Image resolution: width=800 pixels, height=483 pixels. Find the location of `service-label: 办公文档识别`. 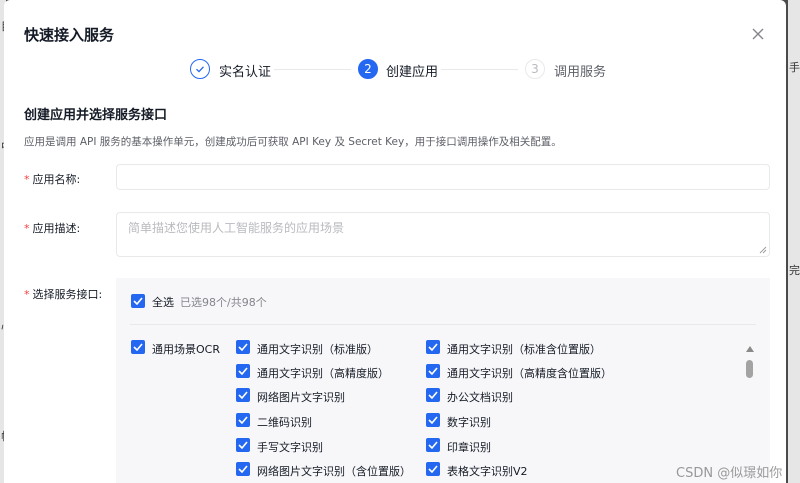

service-label: 办公文档识别 is located at coordinates (480, 397).